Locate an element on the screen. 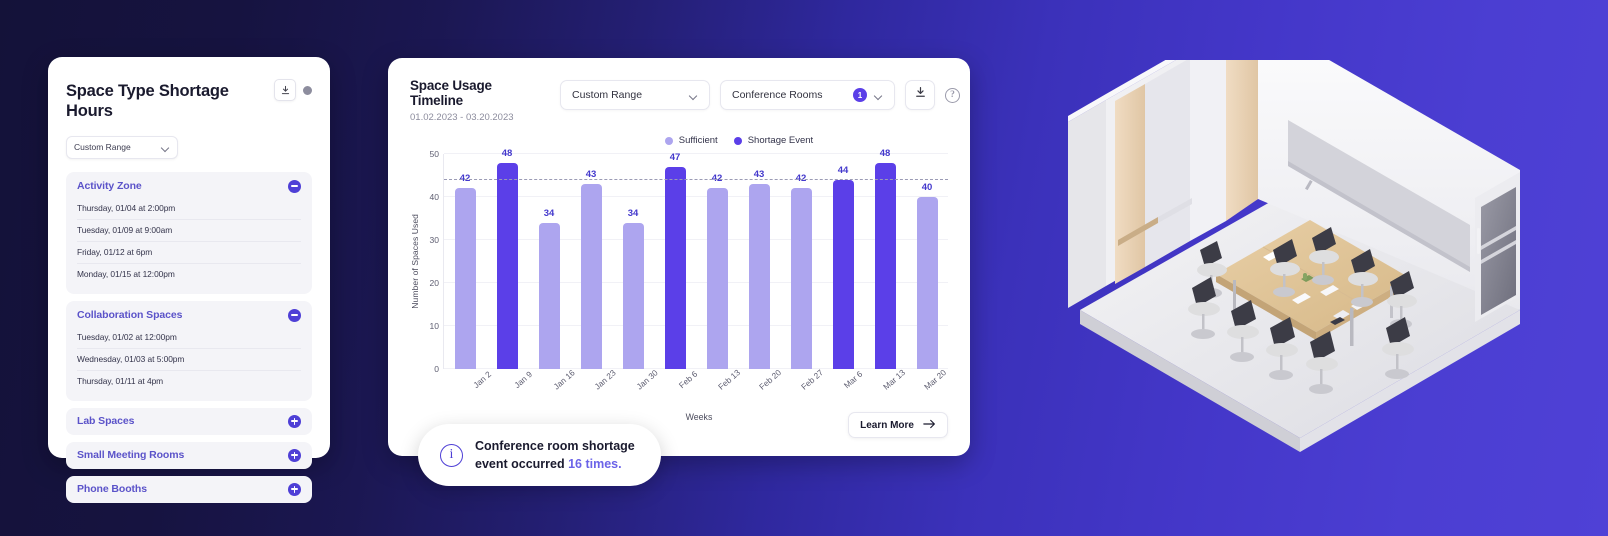  group-small-meeting-rooms: Small Meeting Rooms is located at coordinates (189, 455).